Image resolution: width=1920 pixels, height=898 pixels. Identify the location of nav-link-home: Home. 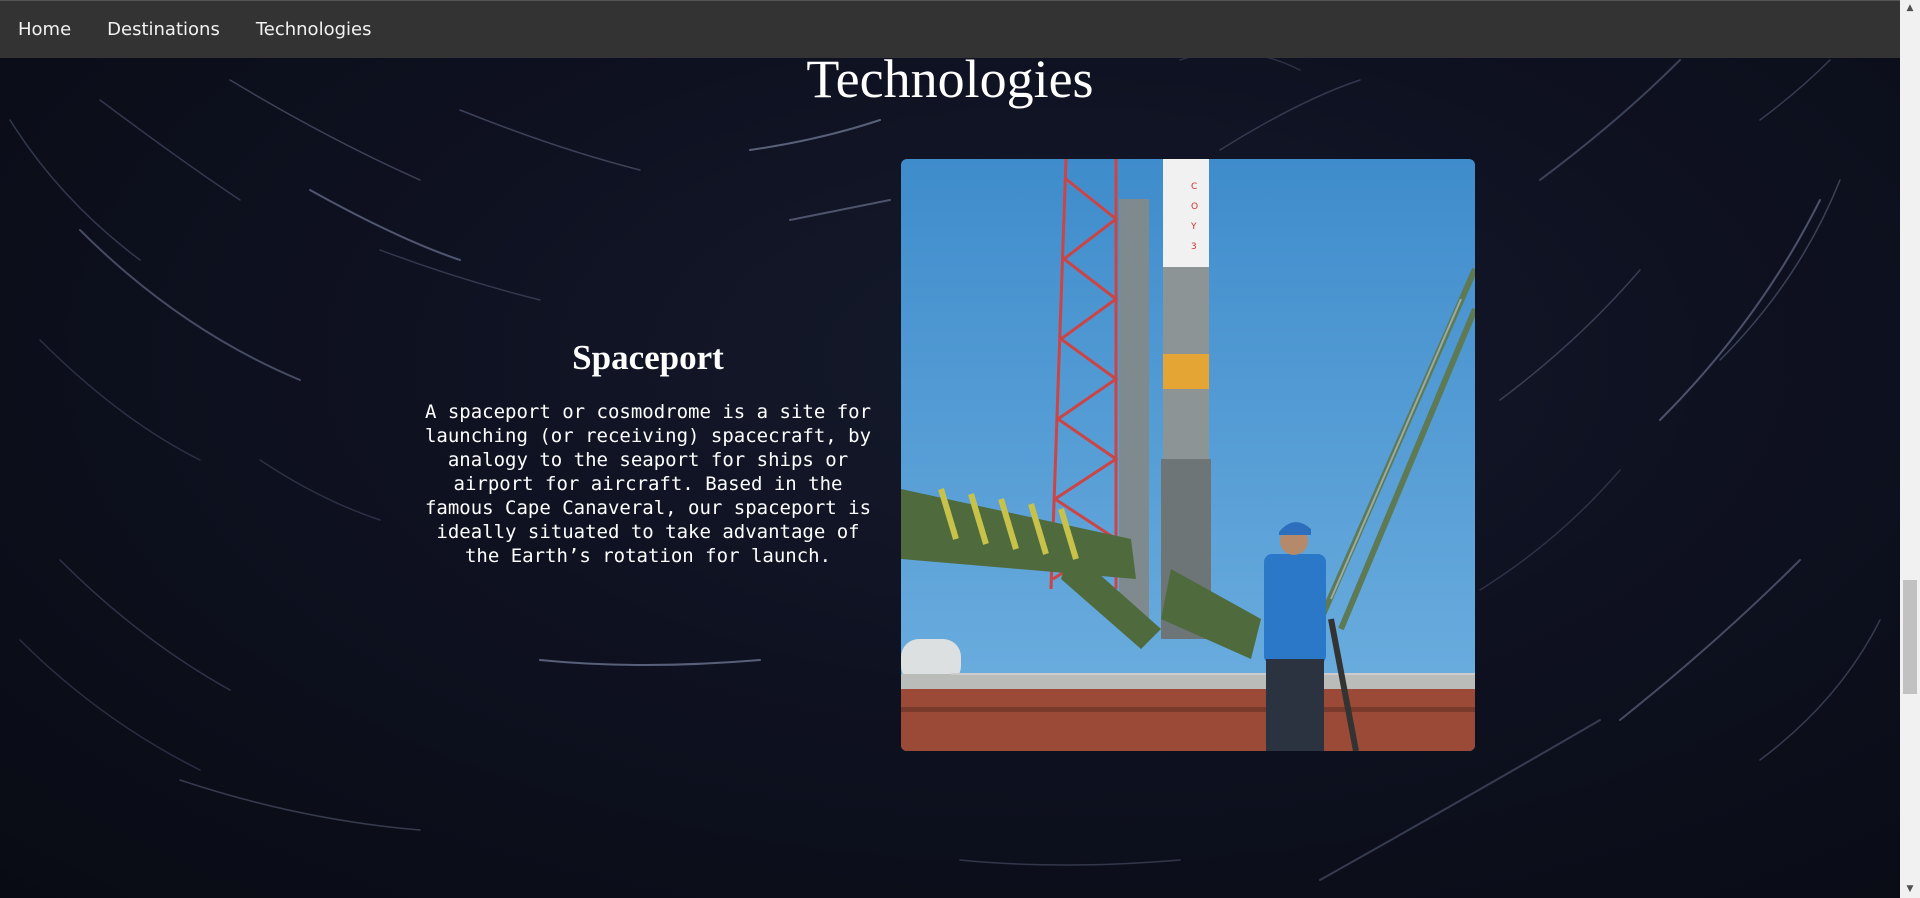
(44, 30).